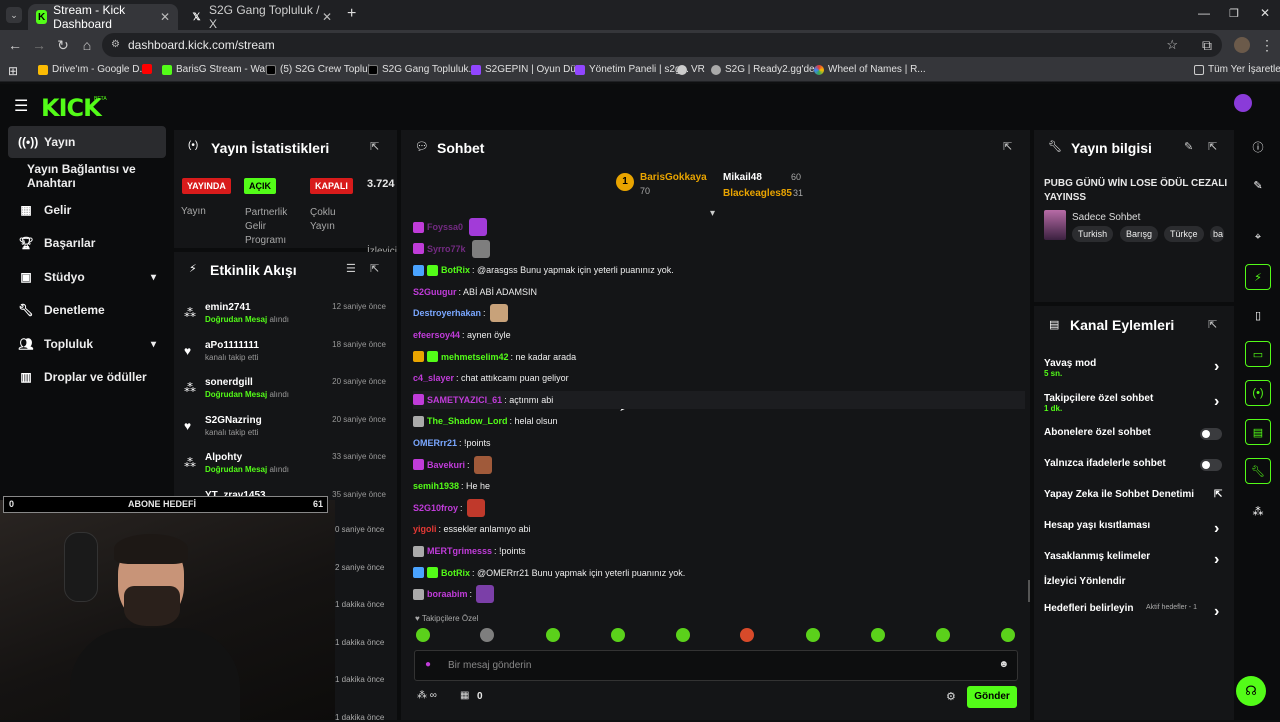 The height and width of the screenshot is (722, 1280). Describe the element at coordinates (1029, 591) in the screenshot. I see `chat-scrollbar` at that location.